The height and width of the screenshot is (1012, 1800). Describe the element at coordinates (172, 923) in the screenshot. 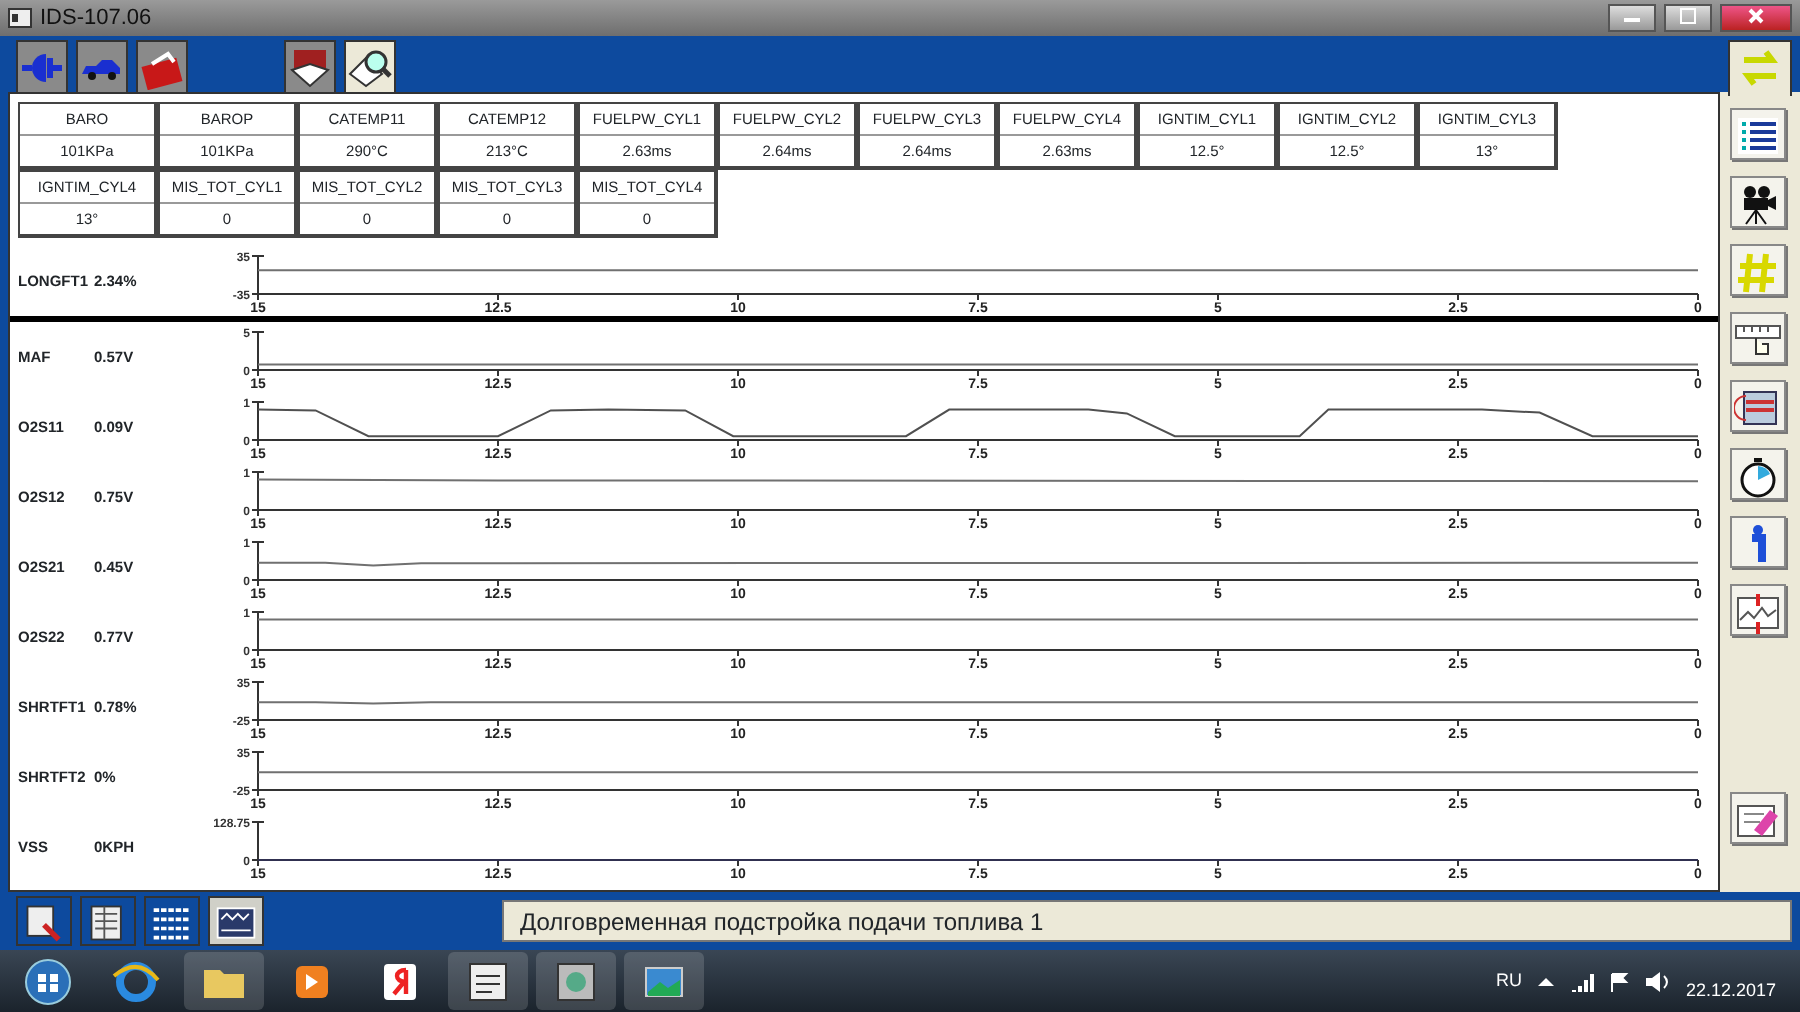

I see `table-icon` at that location.